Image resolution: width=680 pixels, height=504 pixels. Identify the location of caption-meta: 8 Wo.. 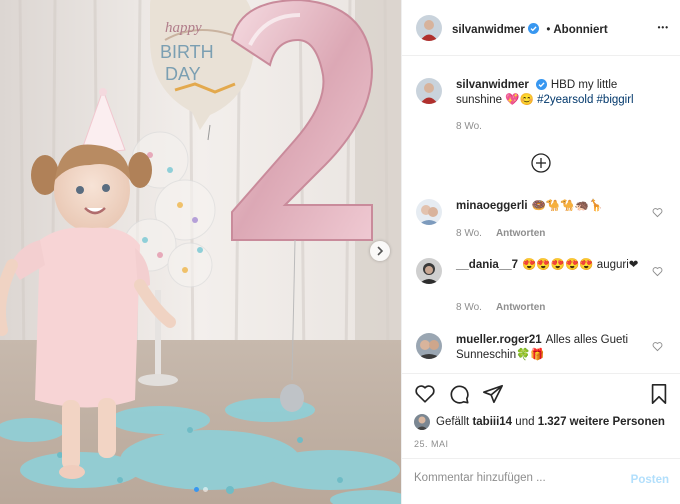
(469, 126).